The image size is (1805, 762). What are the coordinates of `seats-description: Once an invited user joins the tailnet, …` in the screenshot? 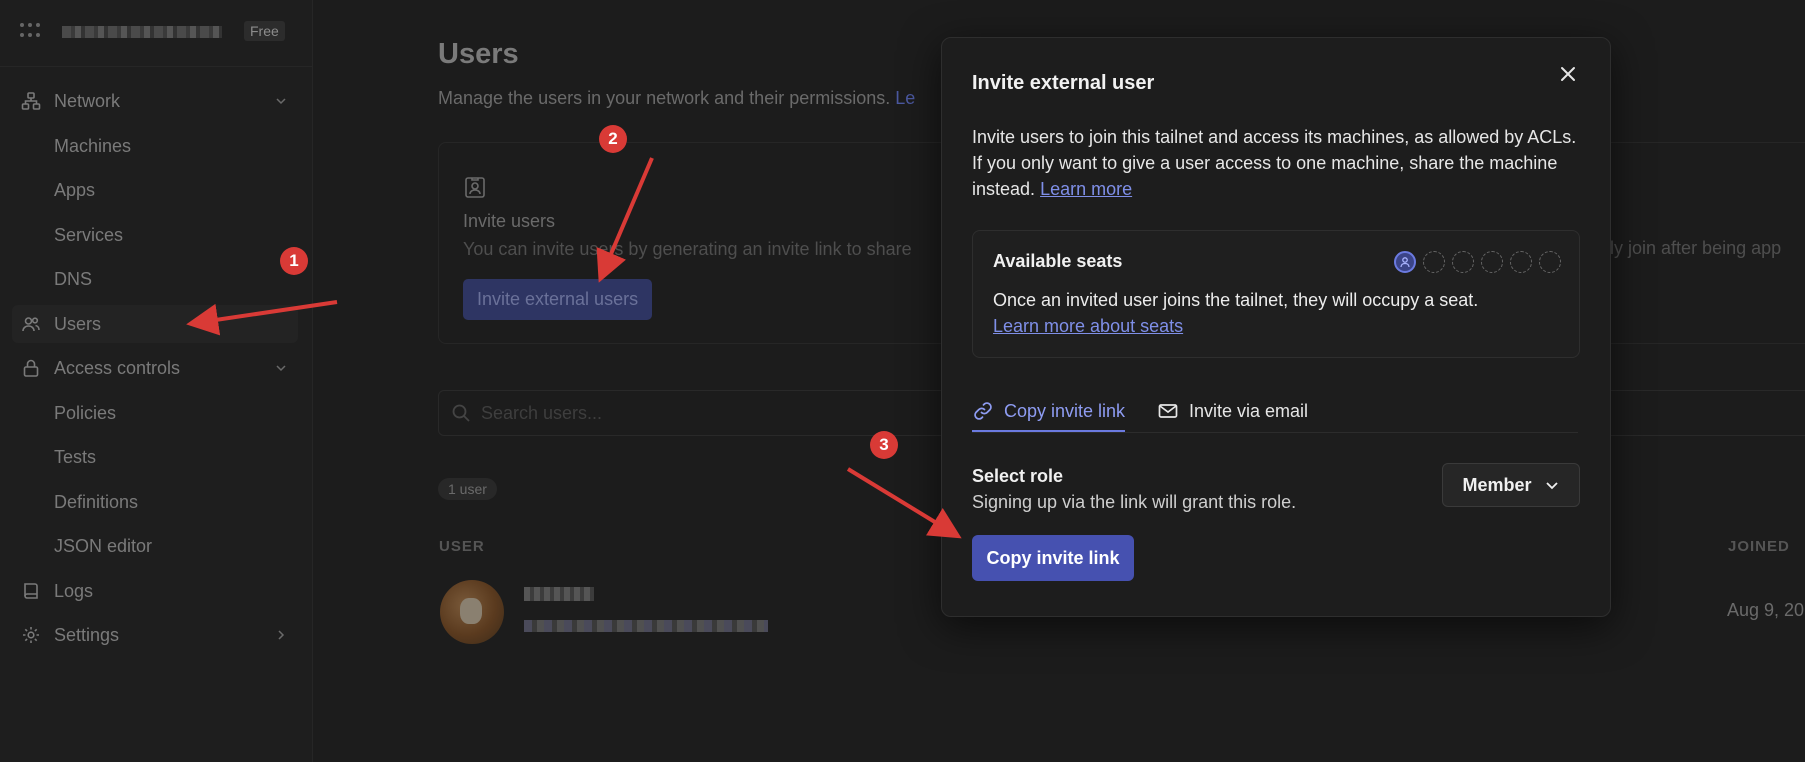 It's located at (1278, 313).